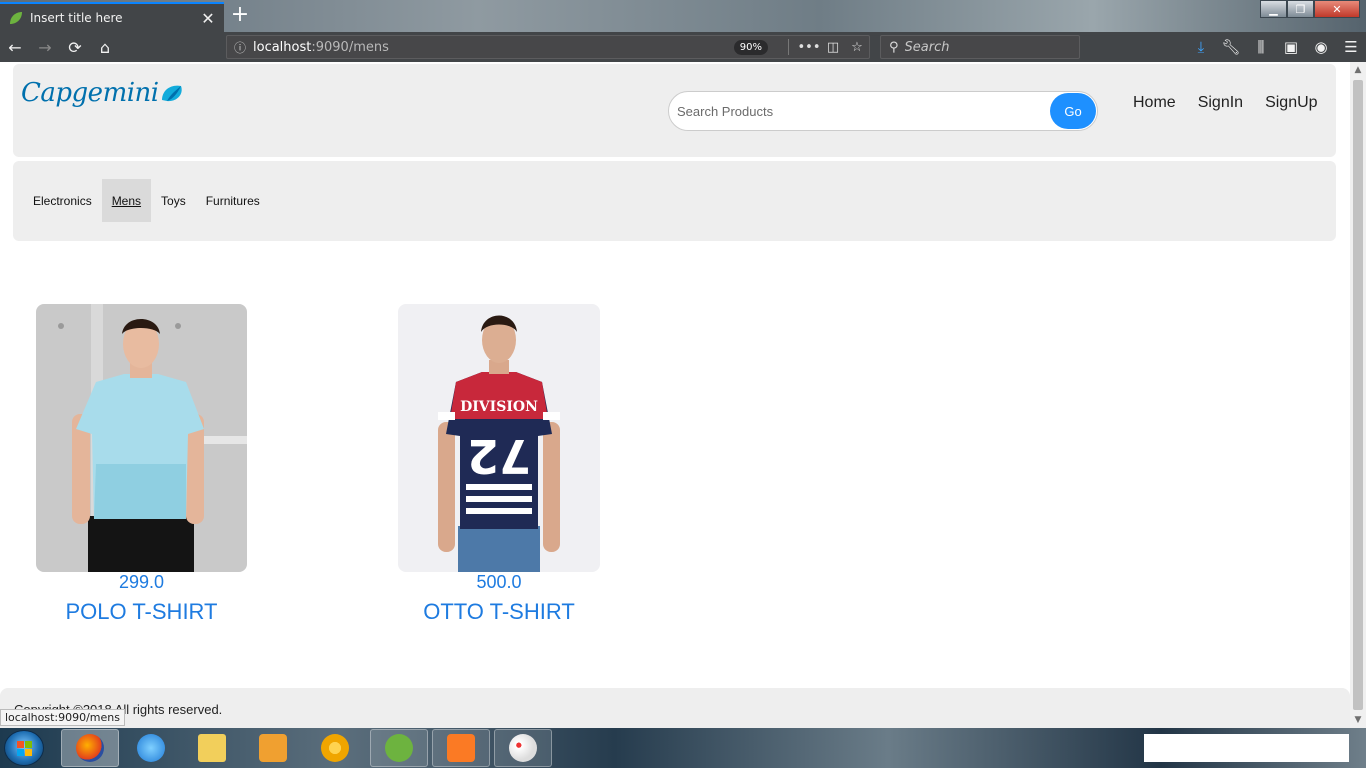 The height and width of the screenshot is (768, 1366). I want to click on internet-explorer-icon, so click(151, 748).